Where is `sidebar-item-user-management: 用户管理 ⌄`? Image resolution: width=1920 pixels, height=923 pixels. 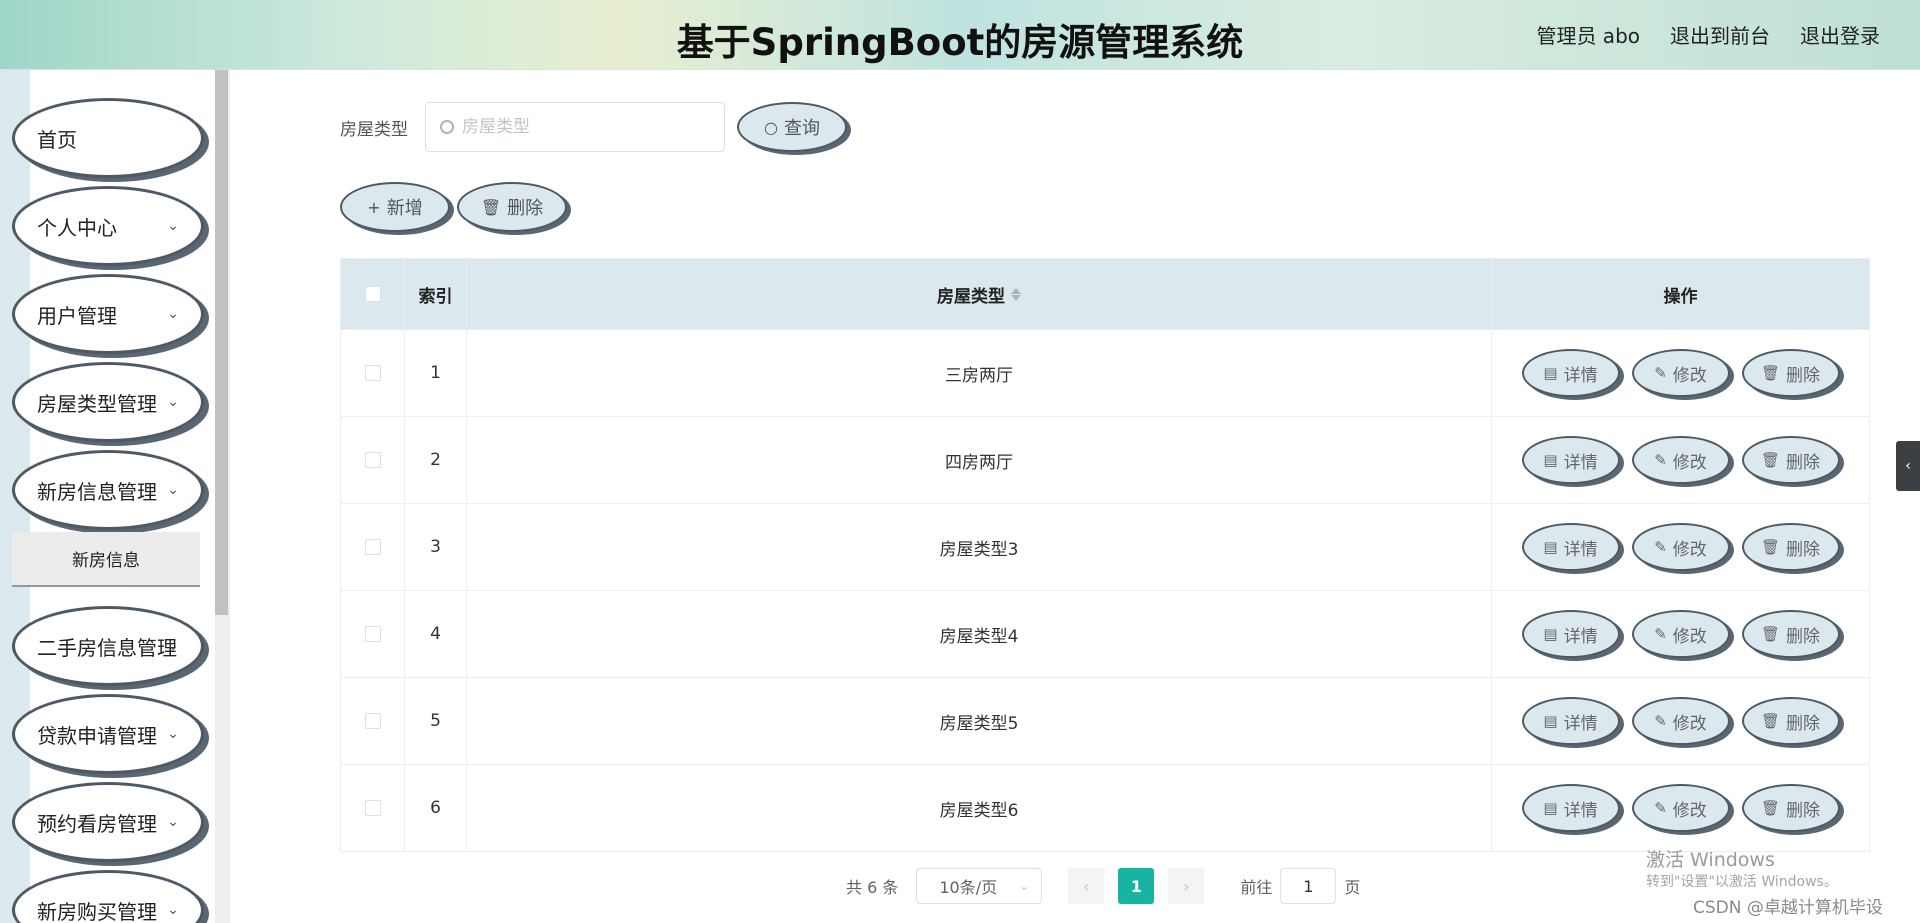 sidebar-item-user-management: 用户管理 ⌄ is located at coordinates (108, 314).